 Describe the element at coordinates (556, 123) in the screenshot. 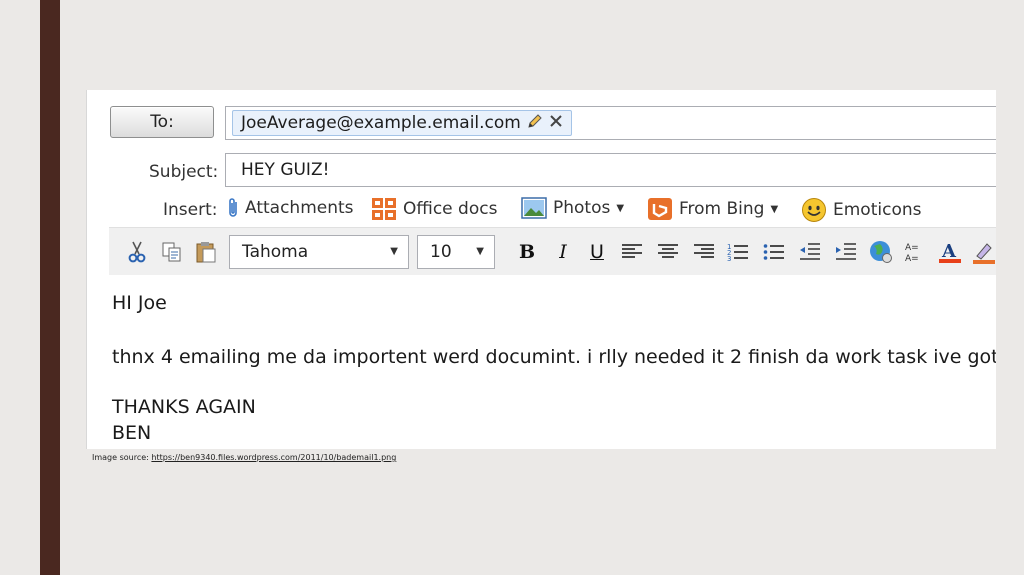

I see `remove-x-icon` at that location.